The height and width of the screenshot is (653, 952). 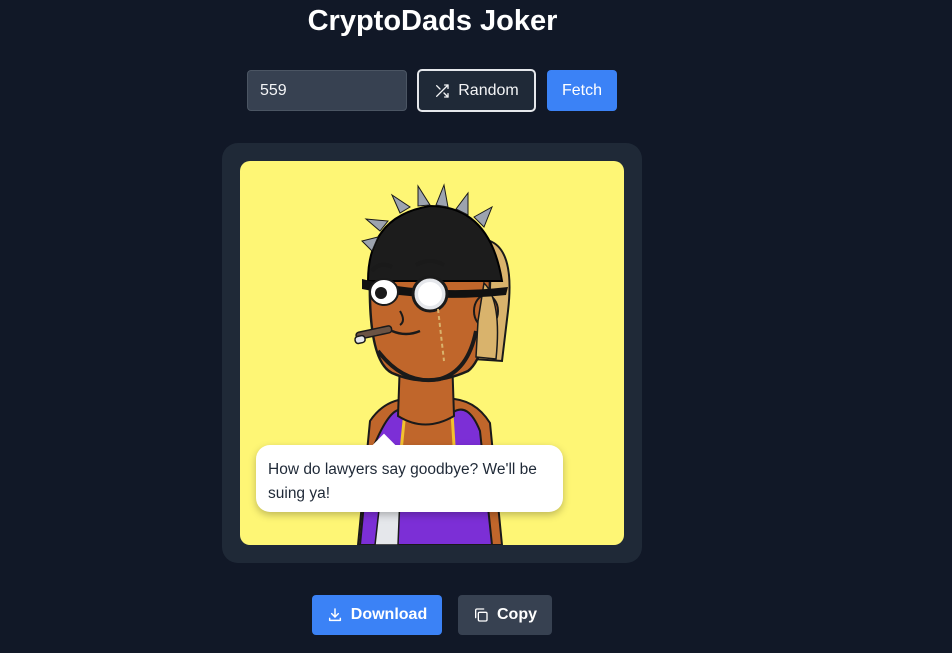 What do you see at coordinates (442, 91) in the screenshot?
I see `shuffle-icon` at bounding box center [442, 91].